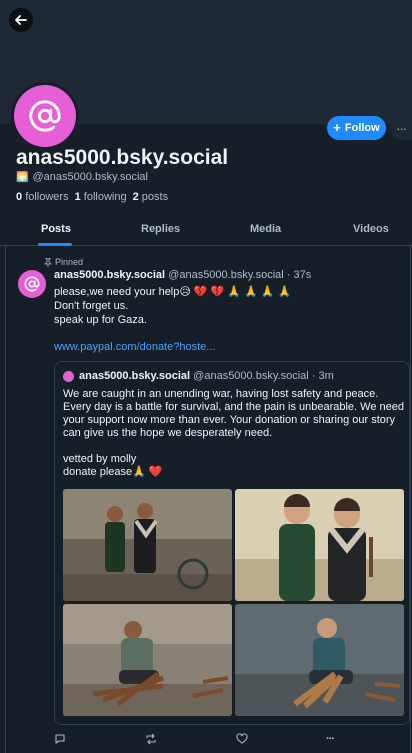 The height and width of the screenshot is (753, 412). I want to click on ellipsis-icon: ···, so click(401, 128).